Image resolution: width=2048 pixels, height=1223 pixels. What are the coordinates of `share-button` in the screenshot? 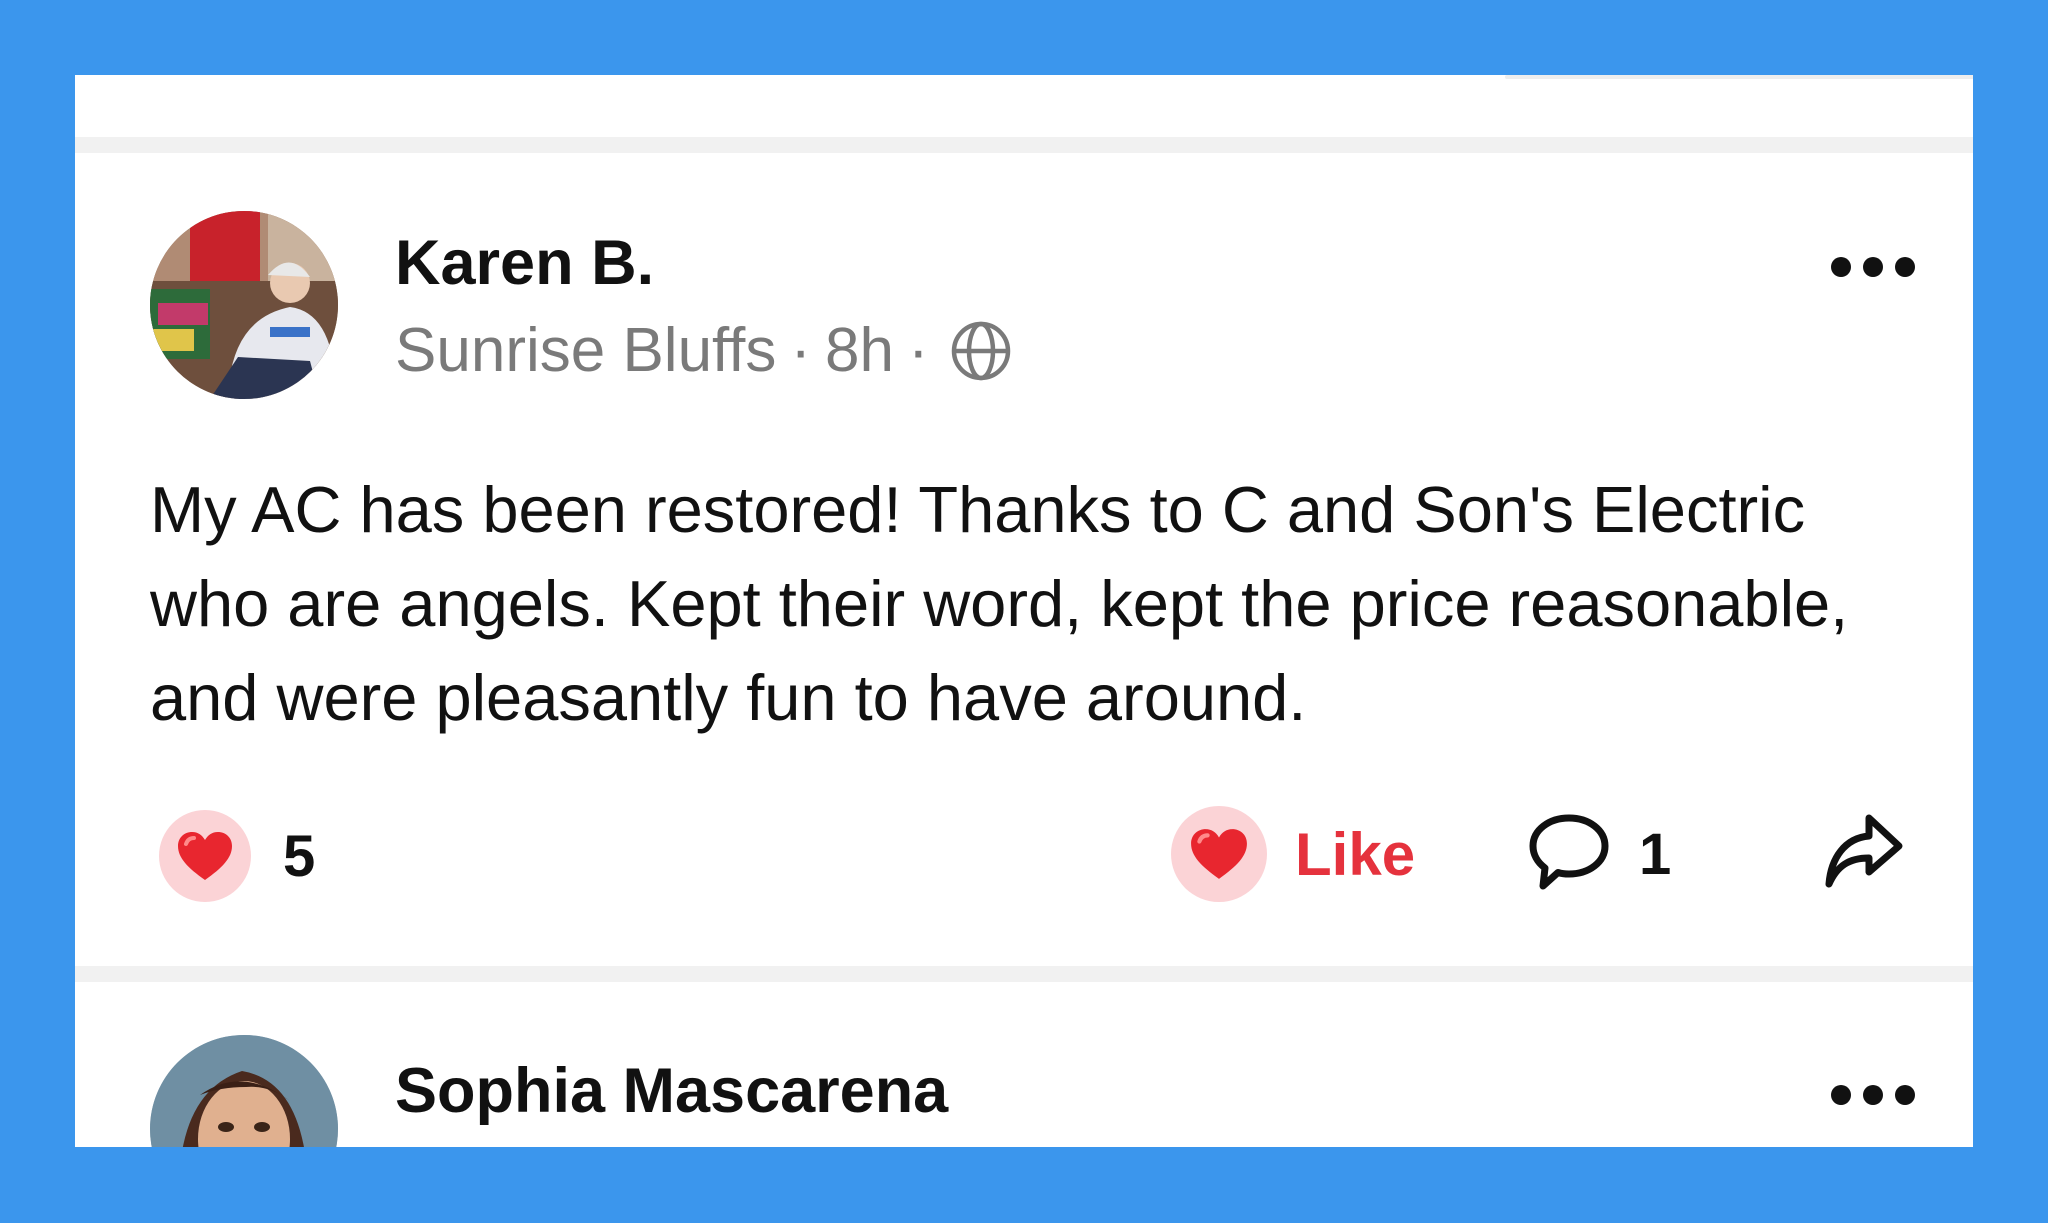 It's located at (1863, 852).